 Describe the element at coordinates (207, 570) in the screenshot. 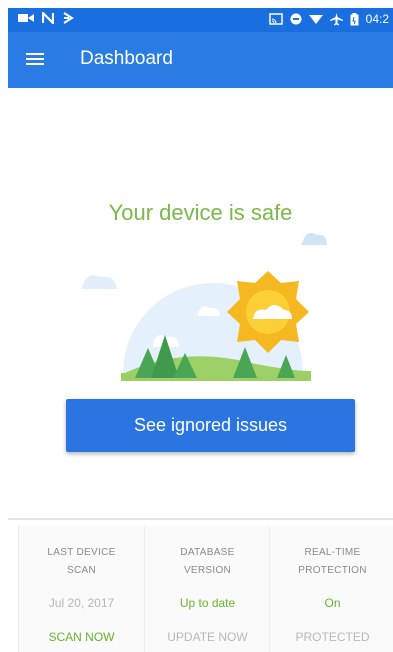

I see `database-label-2: VERSION` at that location.